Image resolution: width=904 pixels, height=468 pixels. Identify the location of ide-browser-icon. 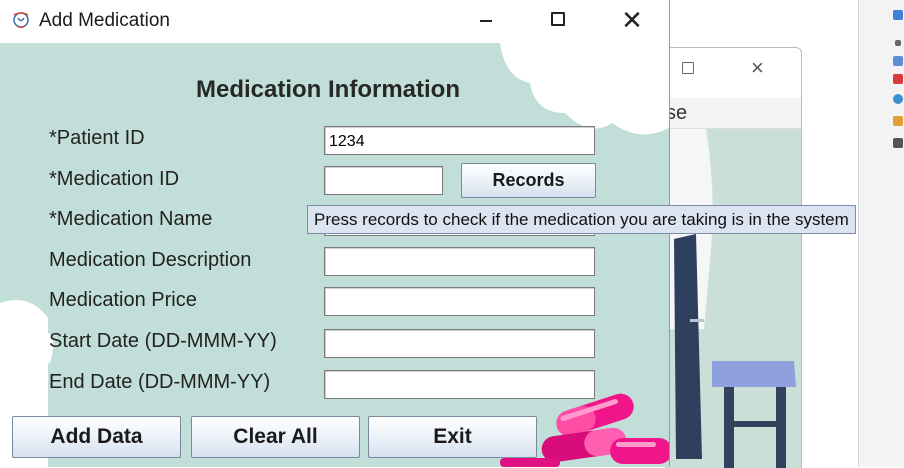
(898, 99).